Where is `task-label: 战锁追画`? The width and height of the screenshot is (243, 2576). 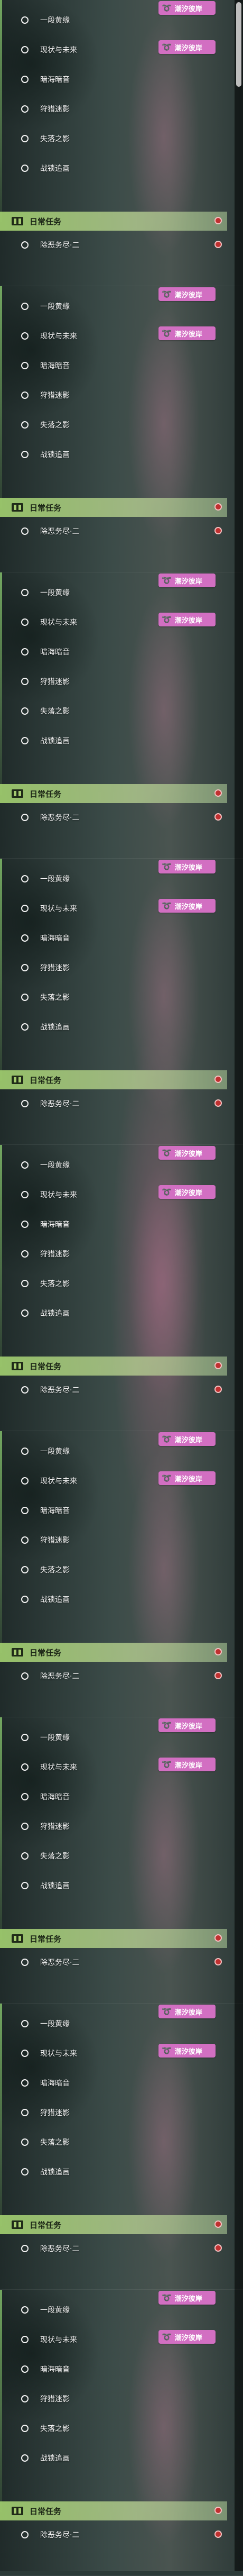
task-label: 战锁追画 is located at coordinates (55, 1886).